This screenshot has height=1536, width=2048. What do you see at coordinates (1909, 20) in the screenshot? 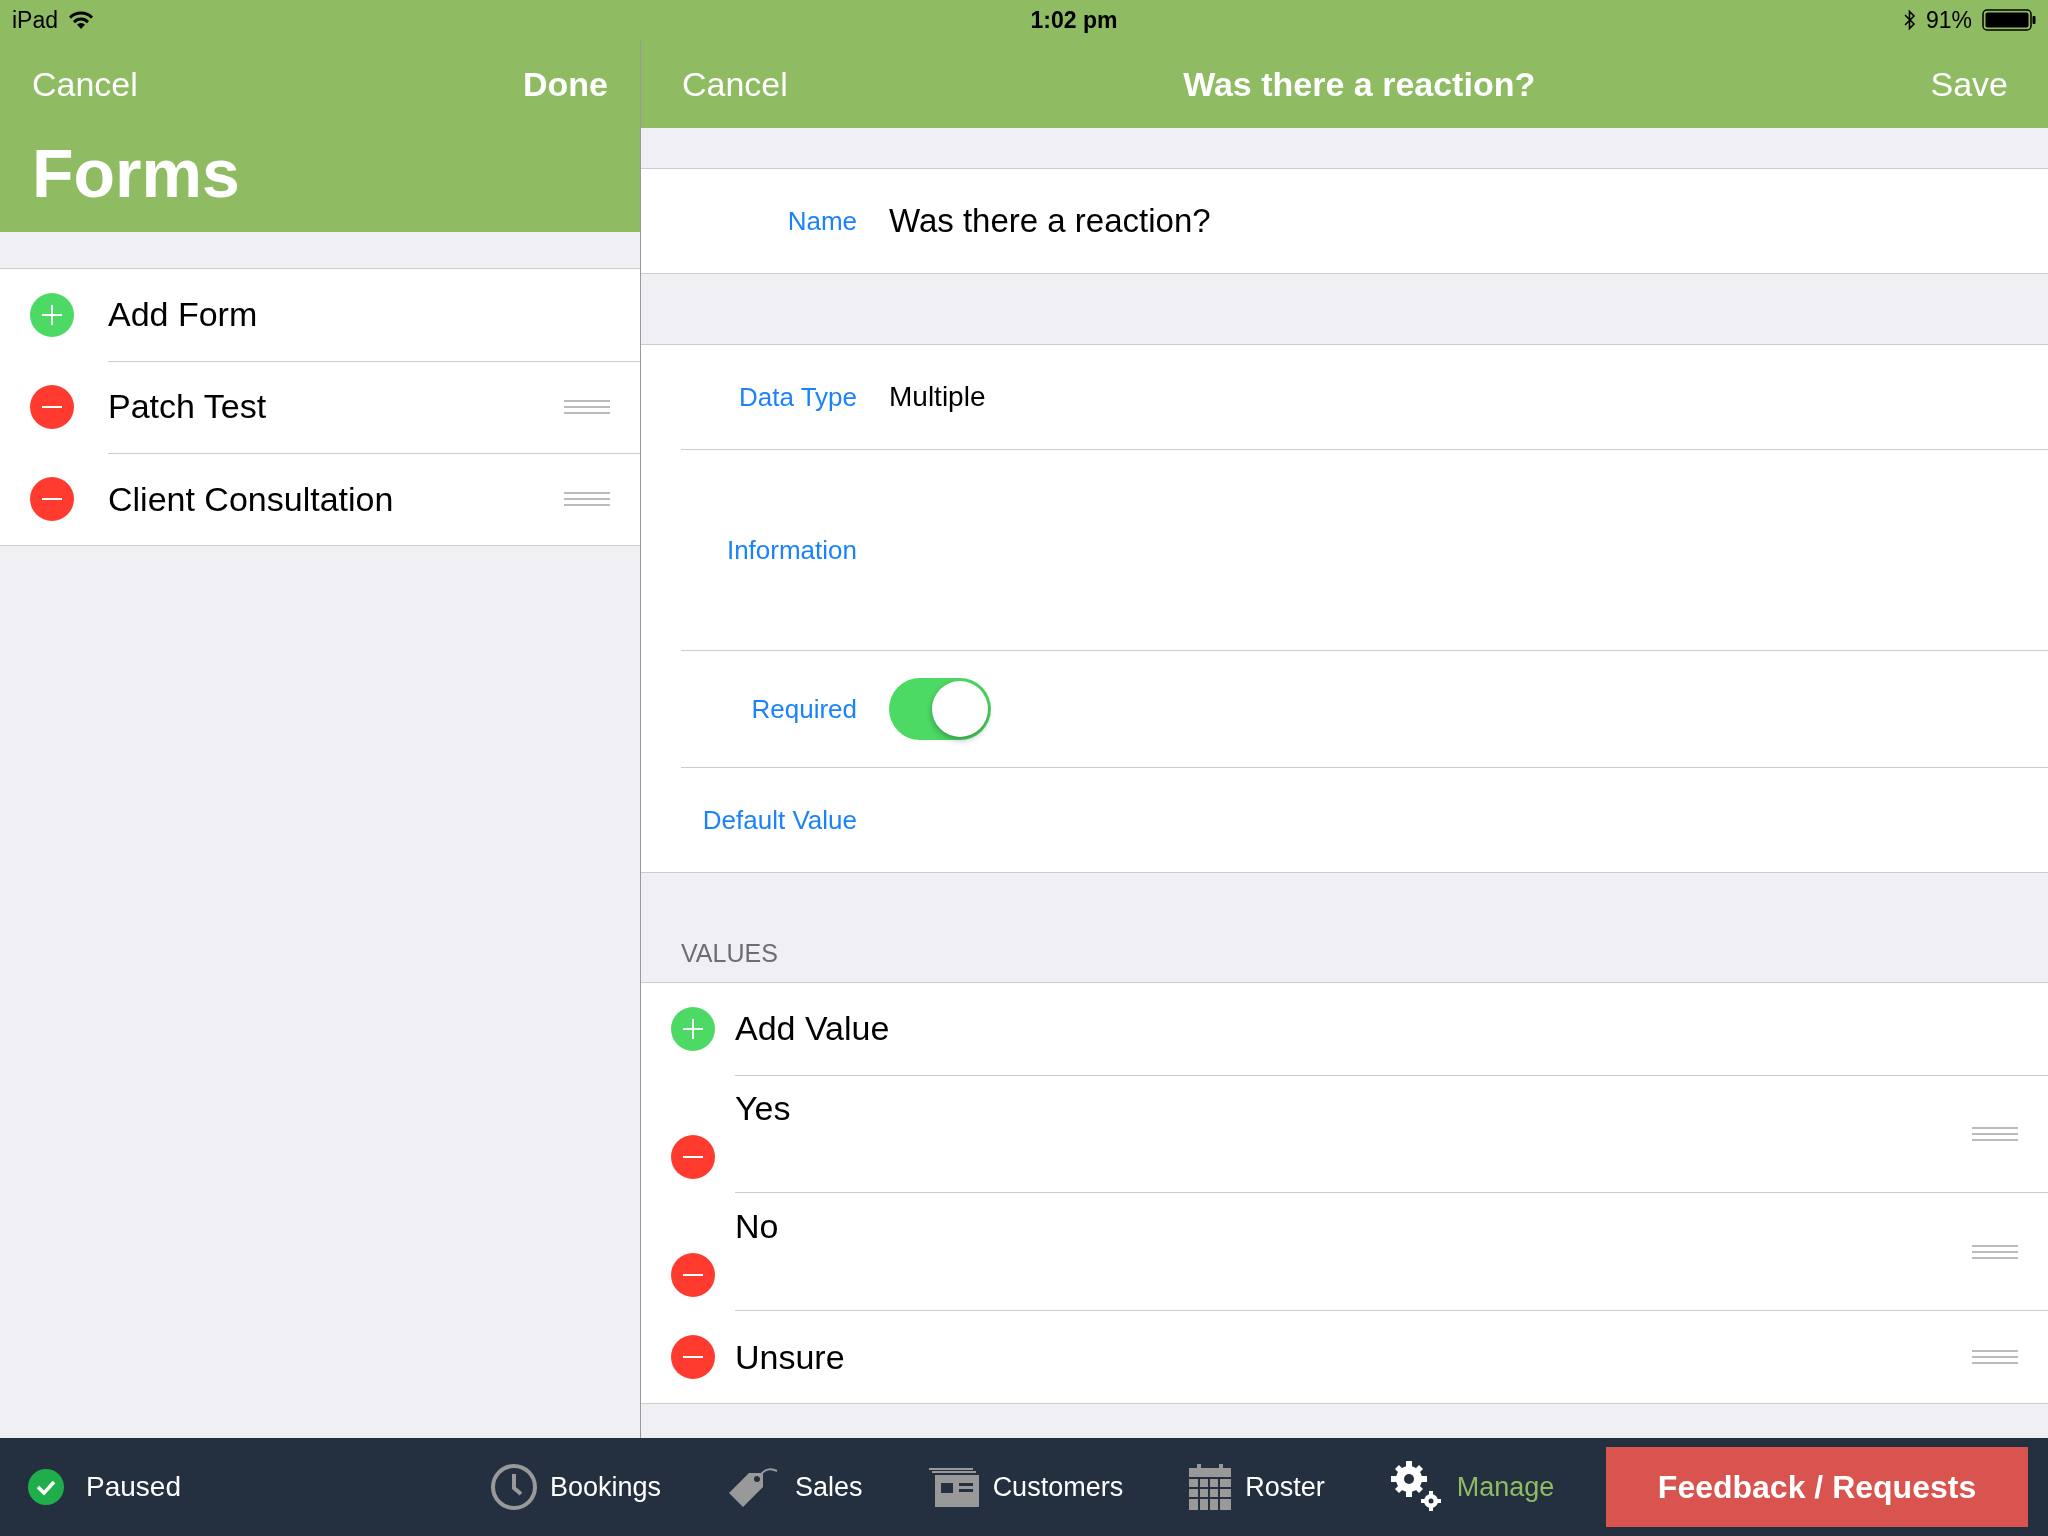
I see `bluetooth-icon` at bounding box center [1909, 20].